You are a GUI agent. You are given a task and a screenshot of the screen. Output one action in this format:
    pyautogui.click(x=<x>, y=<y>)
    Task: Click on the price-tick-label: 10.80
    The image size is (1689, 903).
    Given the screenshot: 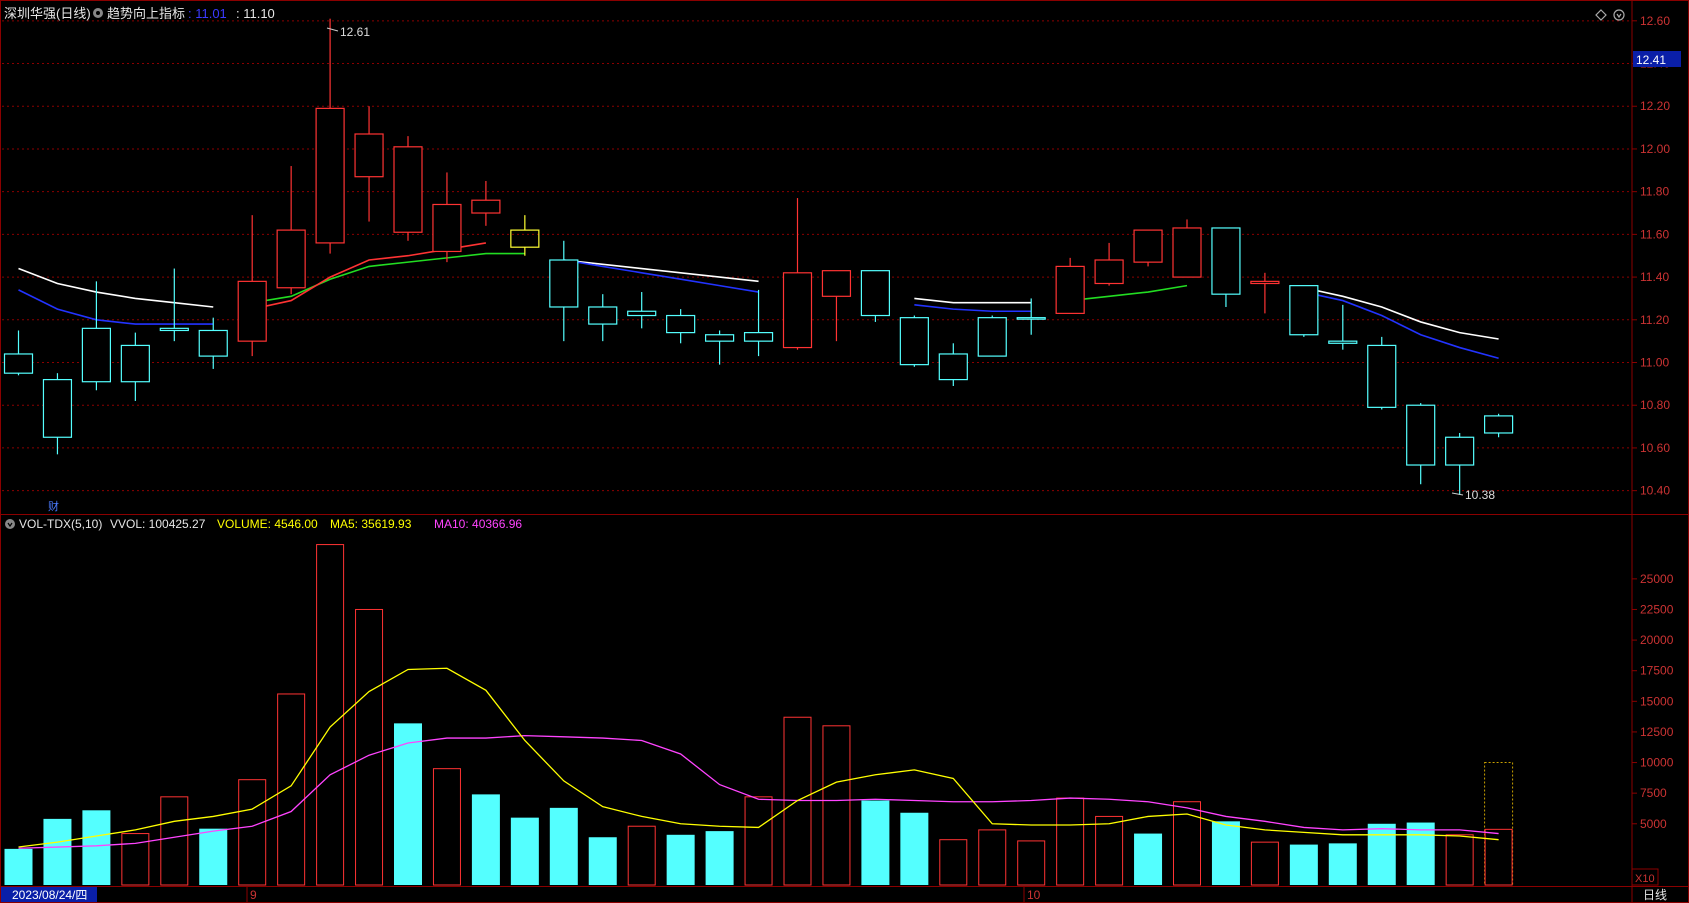 What is the action you would take?
    pyautogui.click(x=1655, y=405)
    